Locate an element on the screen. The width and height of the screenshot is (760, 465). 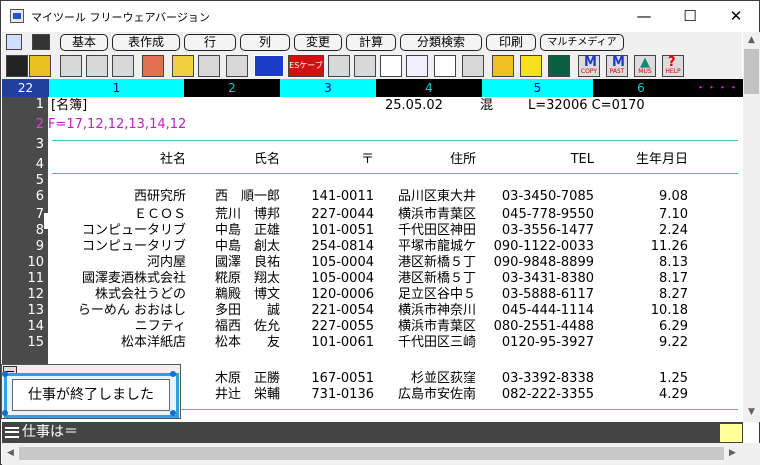
cell-tel: 03-3556-1477 is located at coordinates (536, 231).